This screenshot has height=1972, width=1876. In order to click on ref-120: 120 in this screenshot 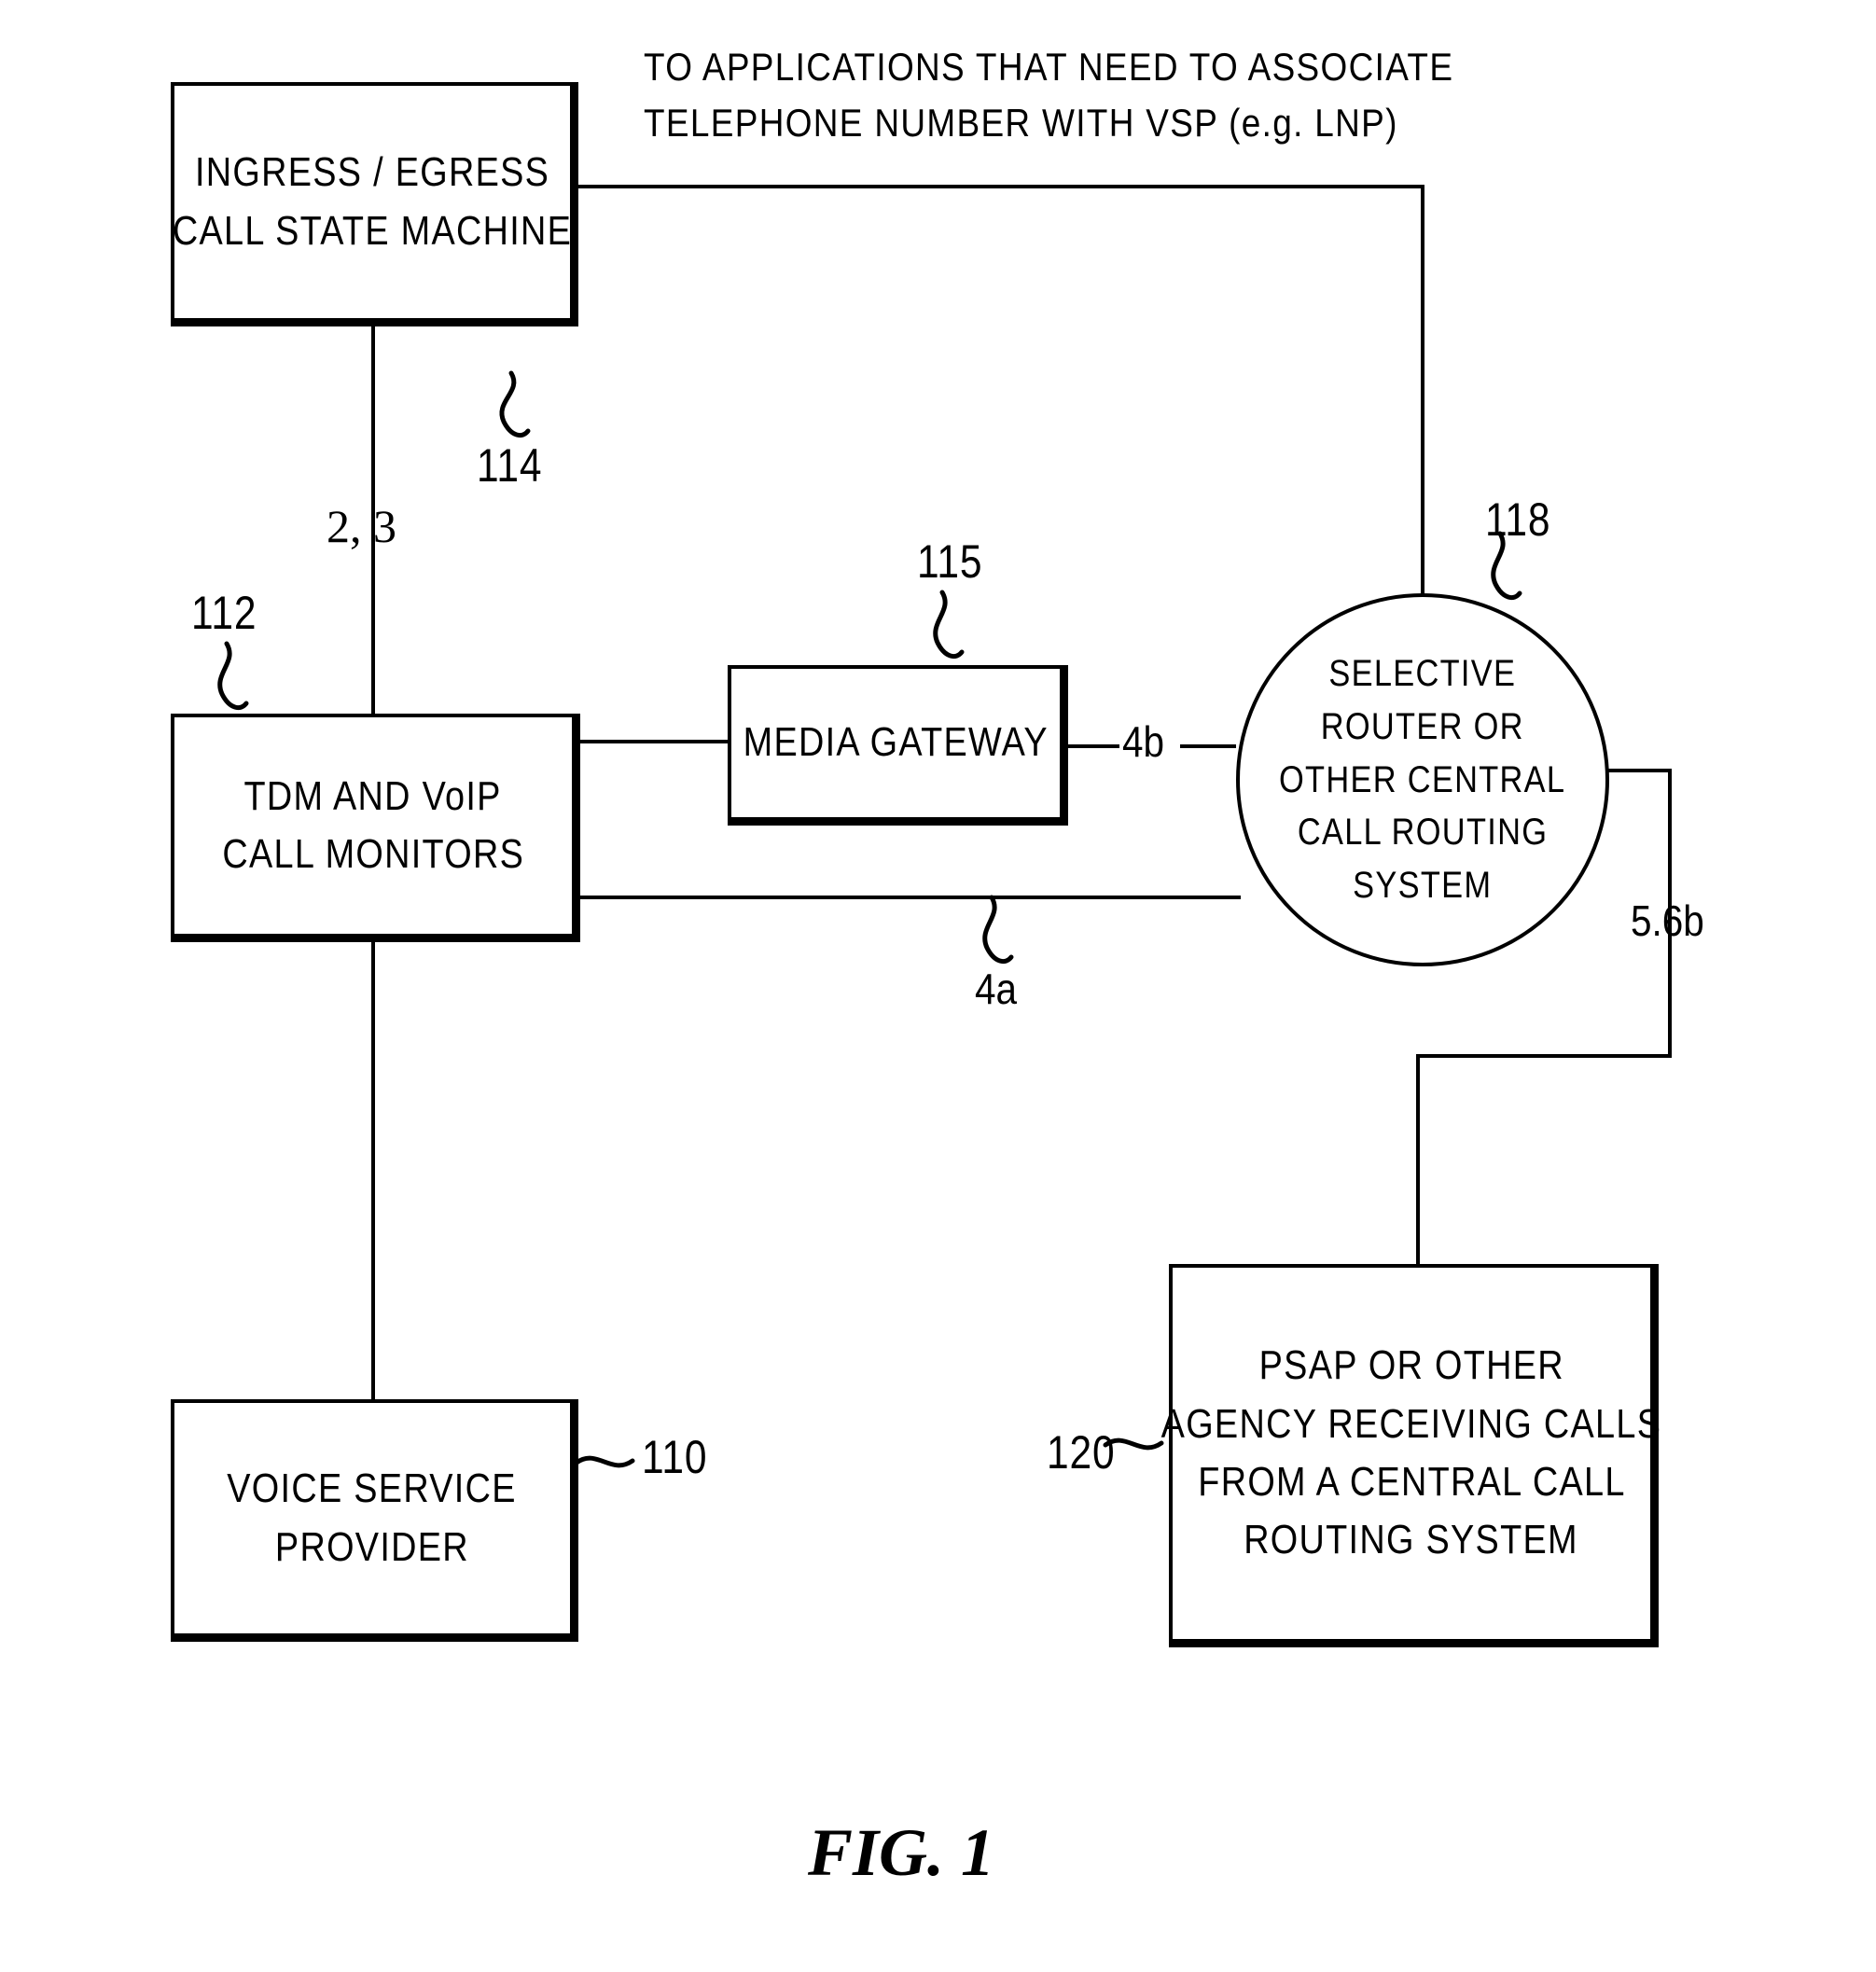, I will do `click(1081, 1452)`.